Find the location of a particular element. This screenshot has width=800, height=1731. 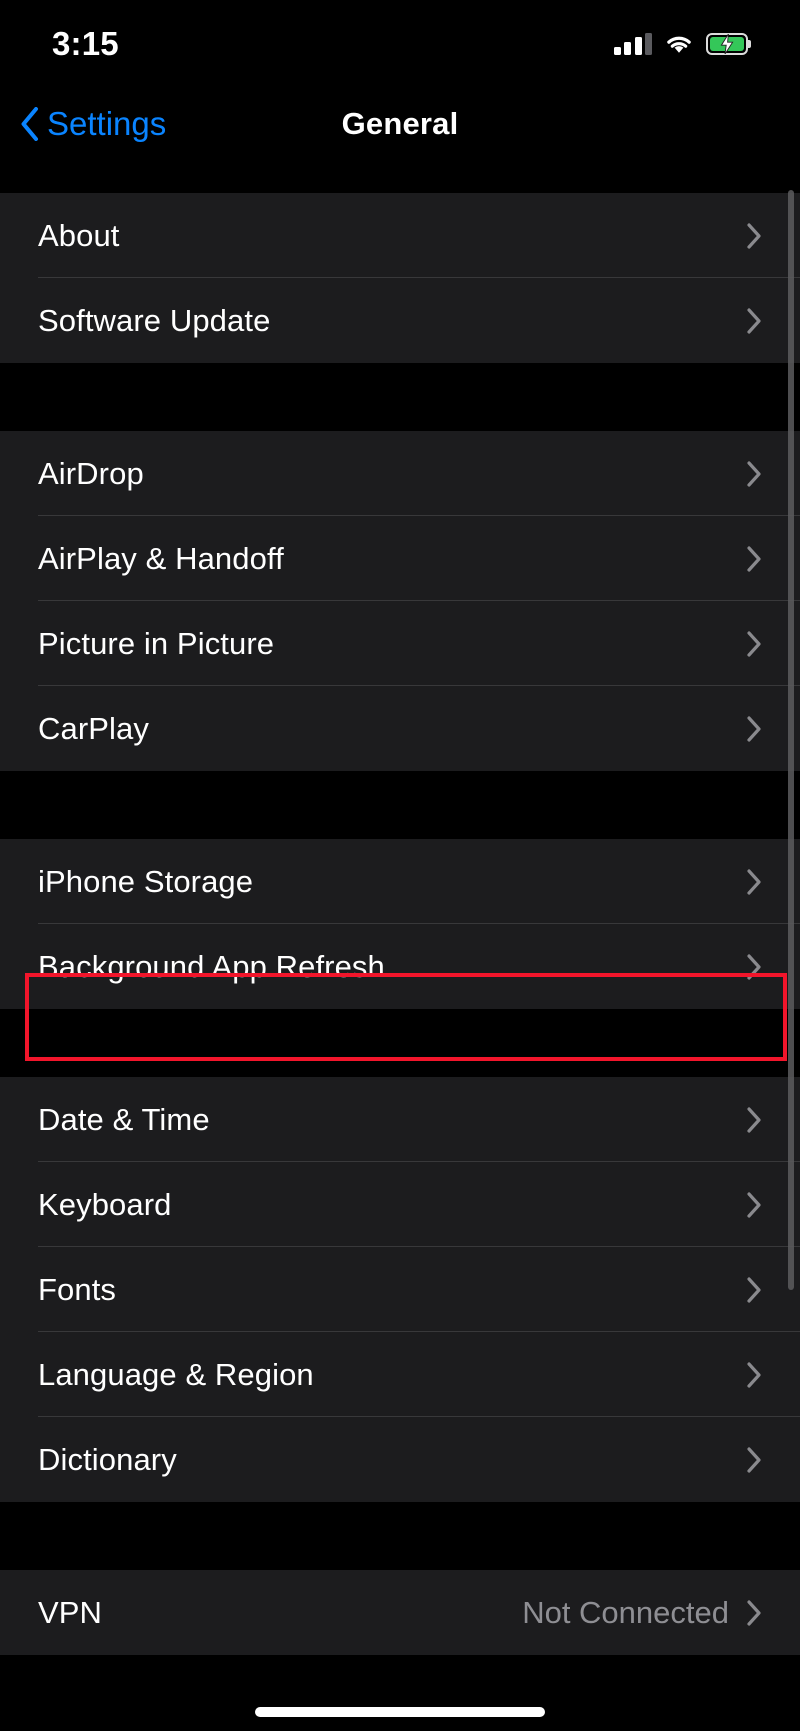

list-item-fonts: Fonts is located at coordinates (400, 1289).